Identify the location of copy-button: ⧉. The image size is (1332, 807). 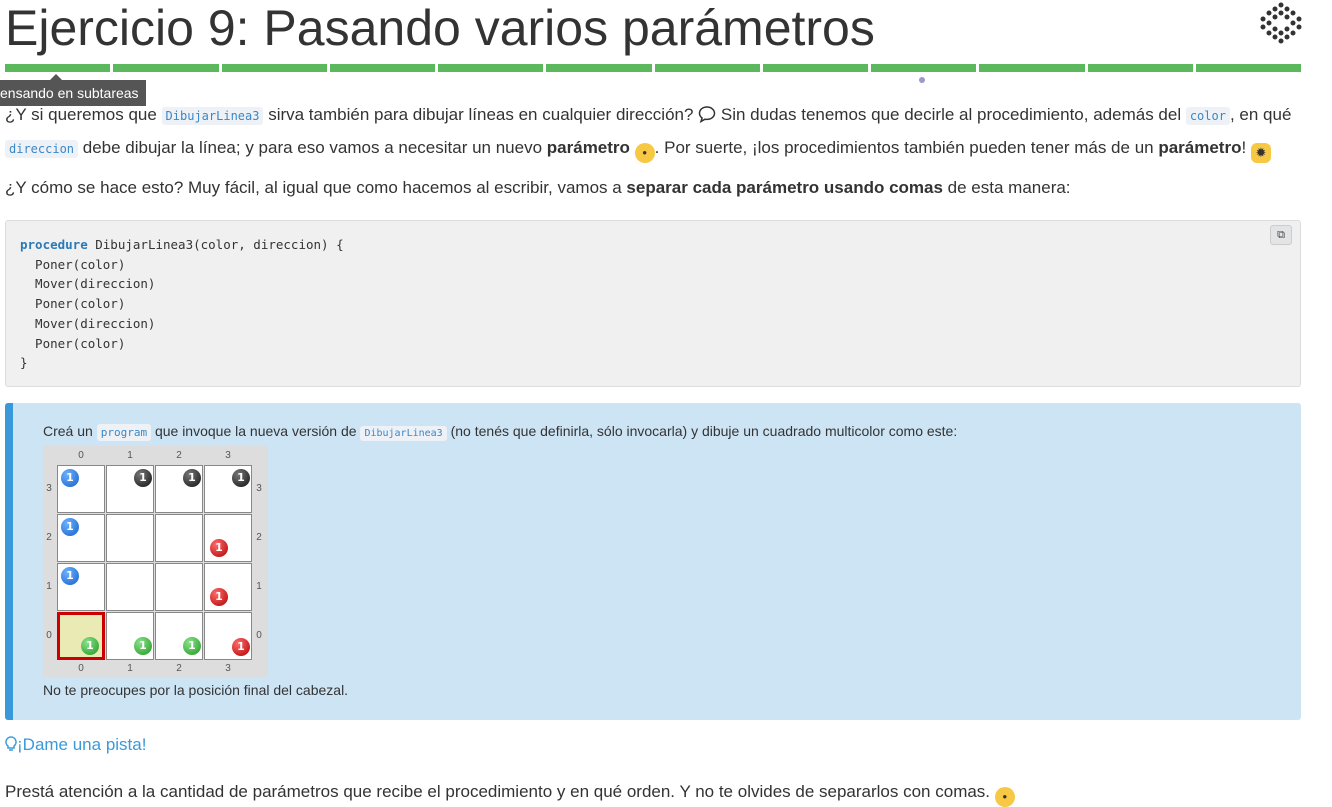
(1281, 235).